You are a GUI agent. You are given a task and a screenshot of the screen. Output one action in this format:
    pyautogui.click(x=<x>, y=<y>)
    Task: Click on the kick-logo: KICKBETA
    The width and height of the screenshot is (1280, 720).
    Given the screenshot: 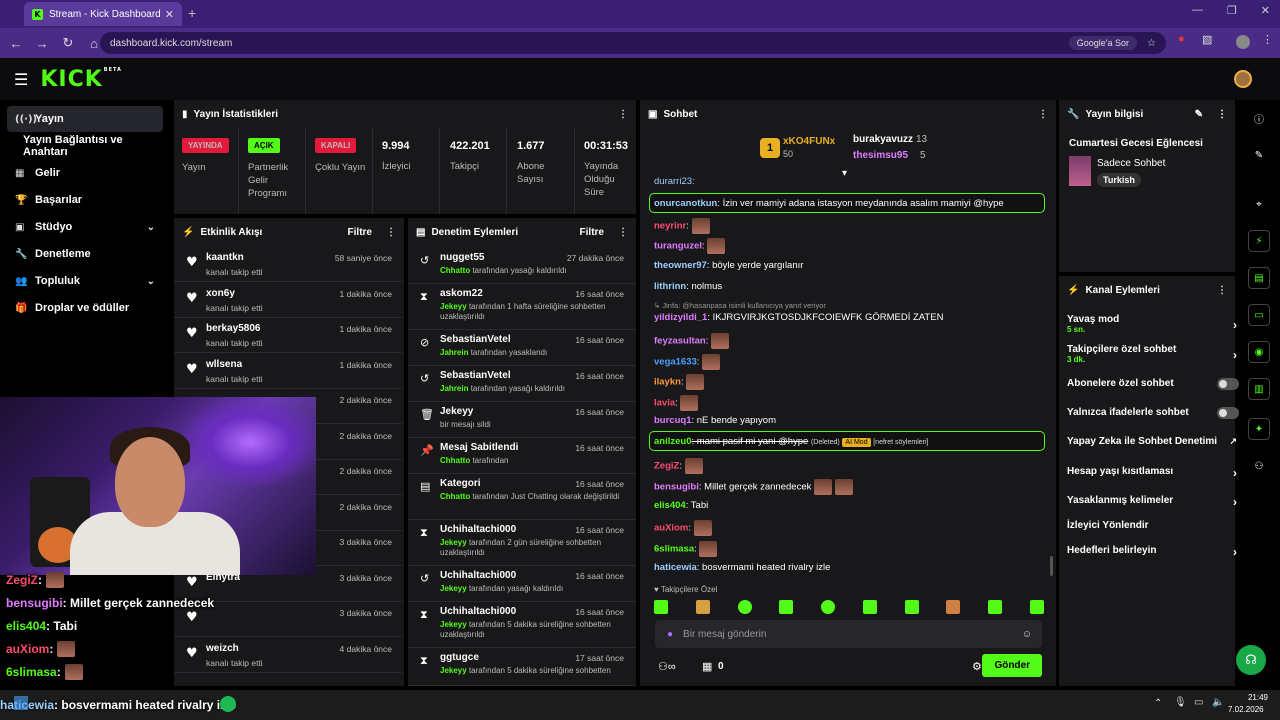 What is the action you would take?
    pyautogui.click(x=81, y=79)
    